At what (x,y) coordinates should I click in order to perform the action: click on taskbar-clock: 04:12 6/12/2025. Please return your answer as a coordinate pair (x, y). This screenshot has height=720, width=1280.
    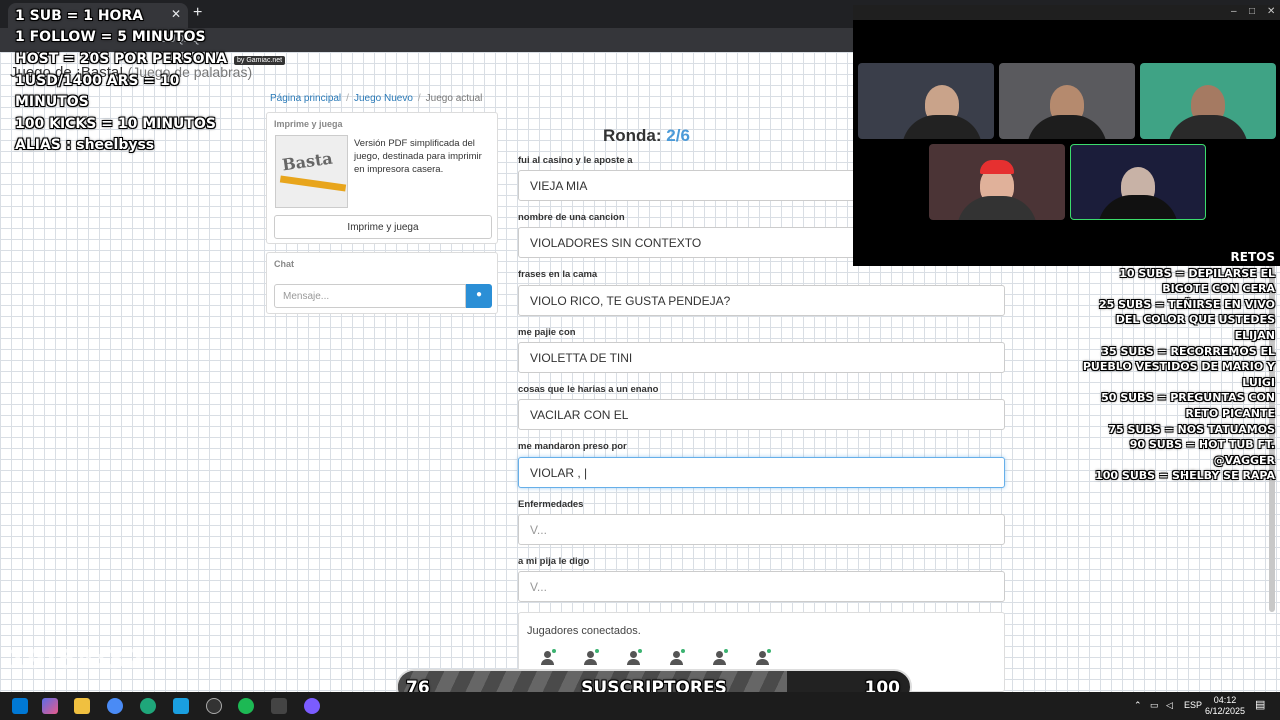
    Looking at the image, I should click on (1225, 706).